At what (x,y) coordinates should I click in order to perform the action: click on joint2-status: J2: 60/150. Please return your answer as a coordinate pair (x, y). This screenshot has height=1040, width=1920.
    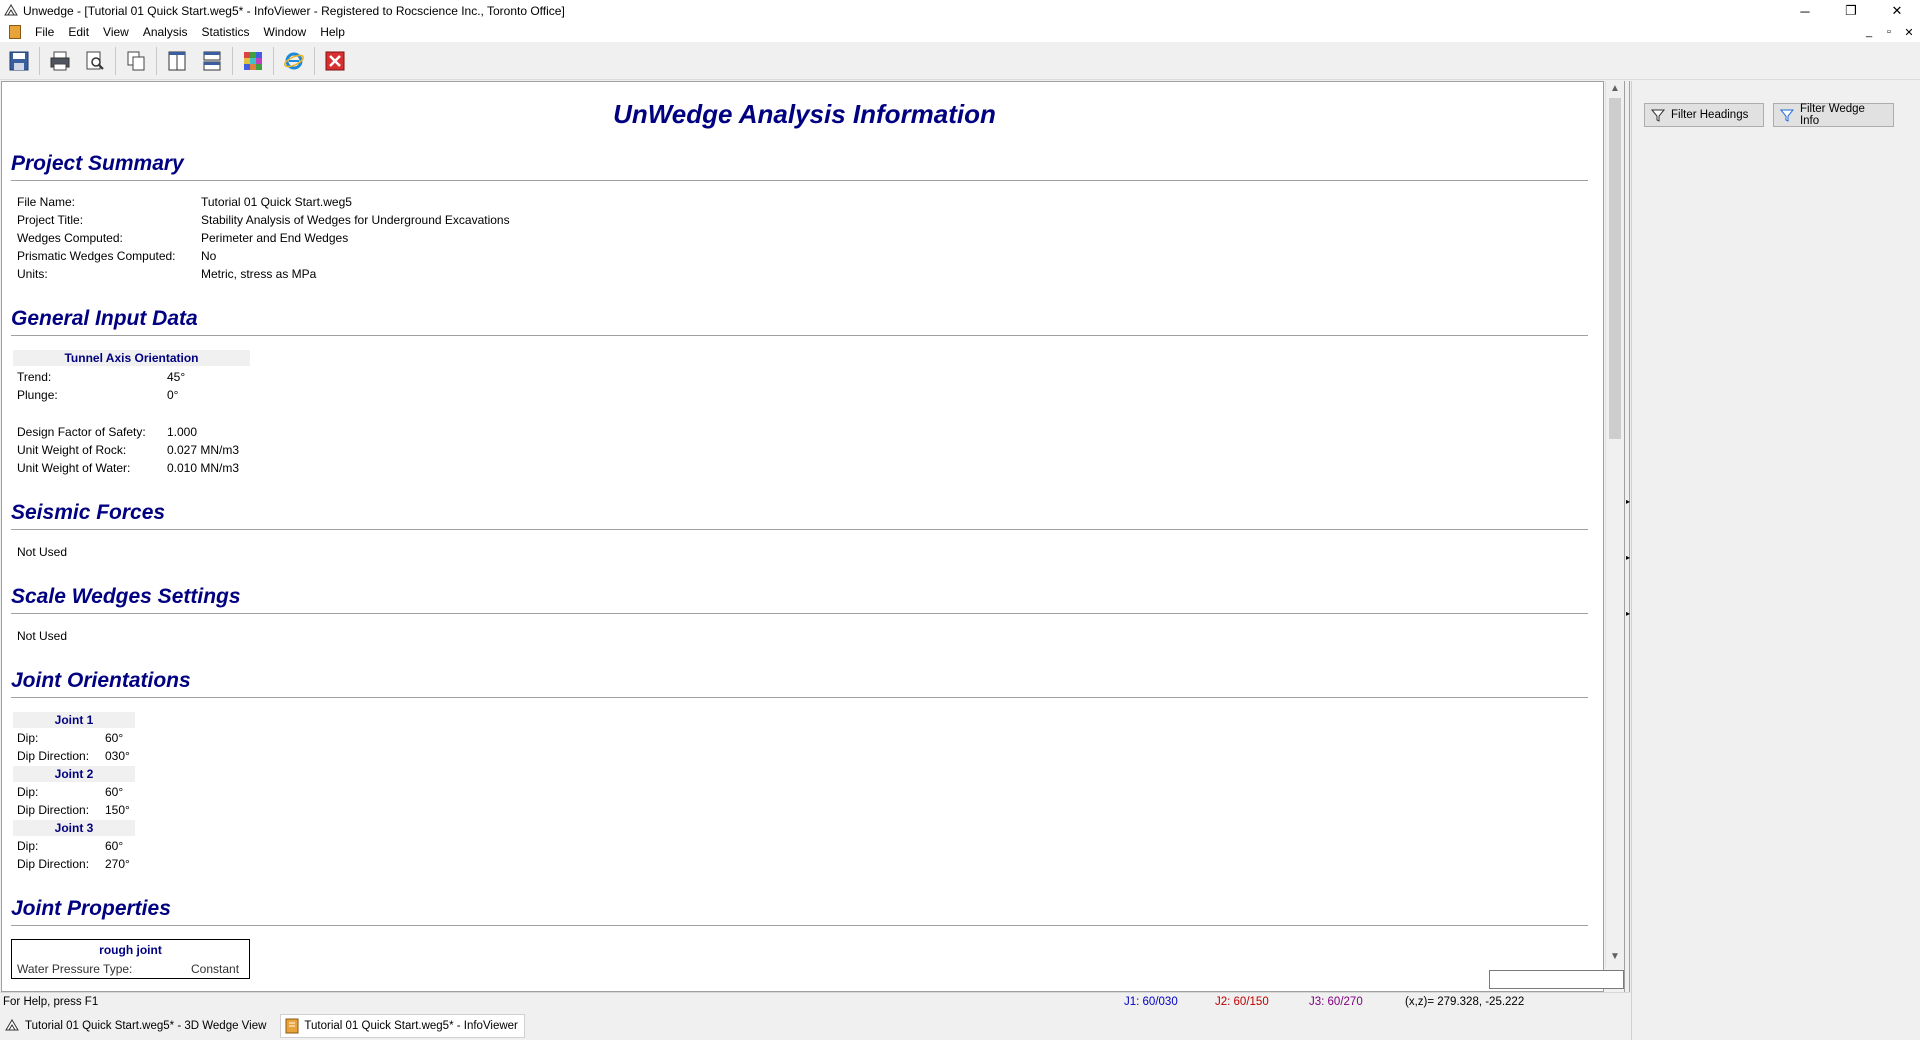
    Looking at the image, I should click on (1242, 1002).